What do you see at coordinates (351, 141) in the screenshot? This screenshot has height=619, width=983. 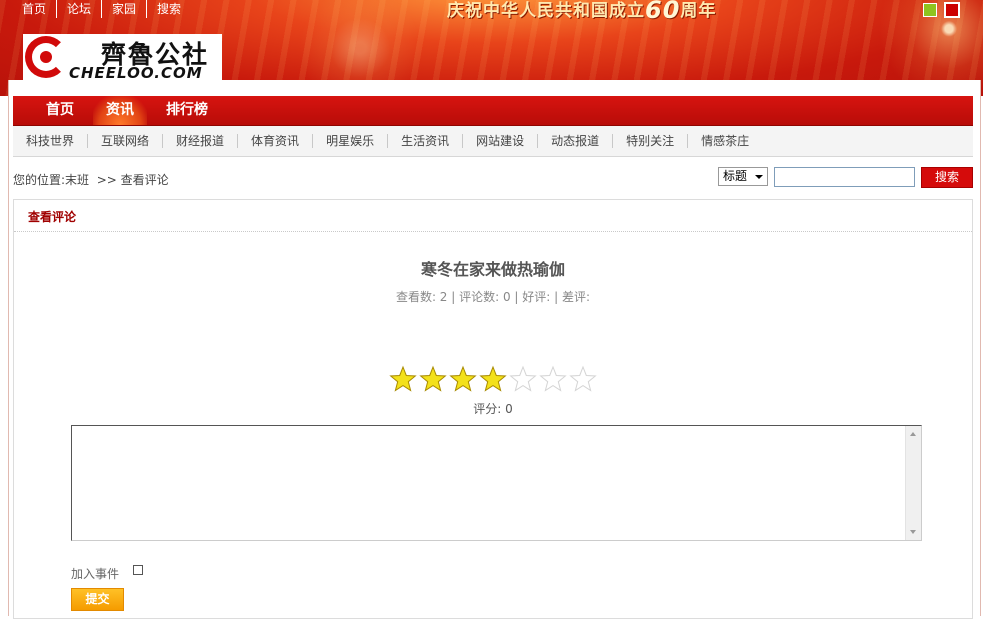 I see `sub-nav-entertainment: 明星娱乐` at bounding box center [351, 141].